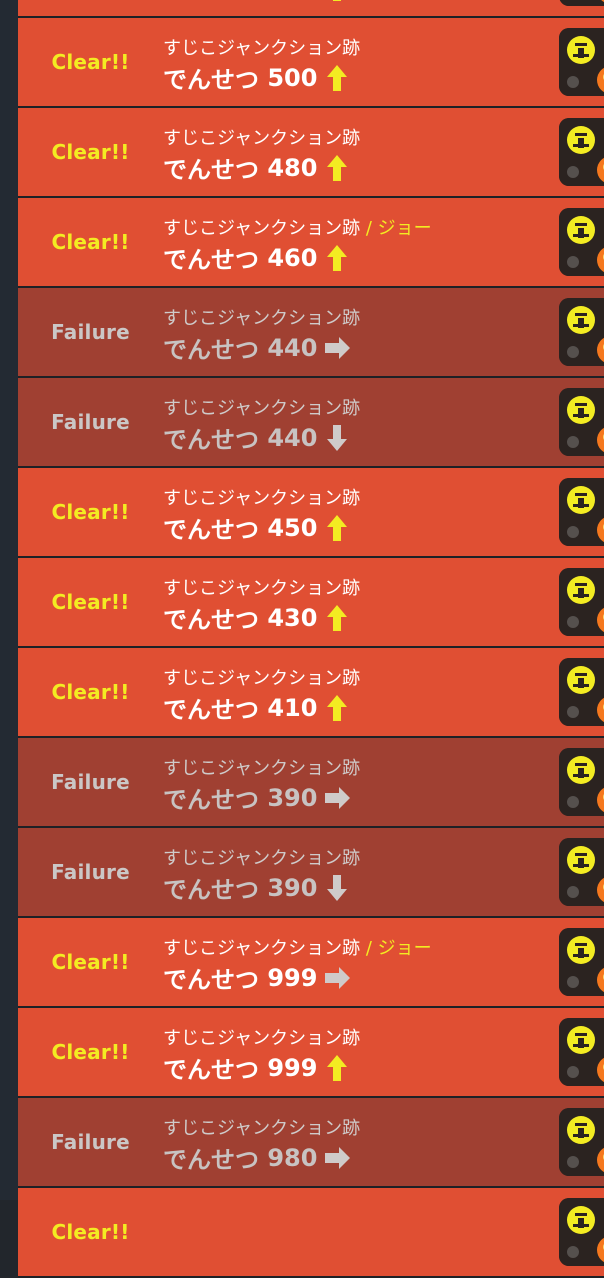 The width and height of the screenshot is (604, 1278). I want to click on job-result-row: Clear!! すじこジャンクション跡 でんせつ 480, so click(311, 153).